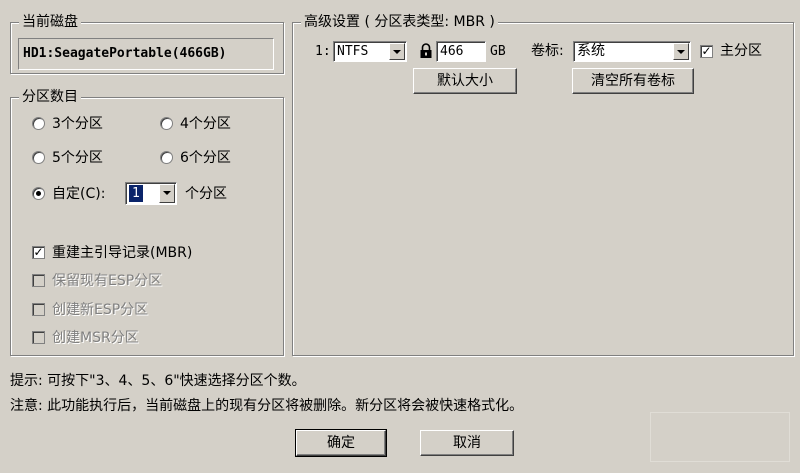 The image size is (800, 473). What do you see at coordinates (136, 193) in the screenshot?
I see `custom-partition-count-value: 1` at bounding box center [136, 193].